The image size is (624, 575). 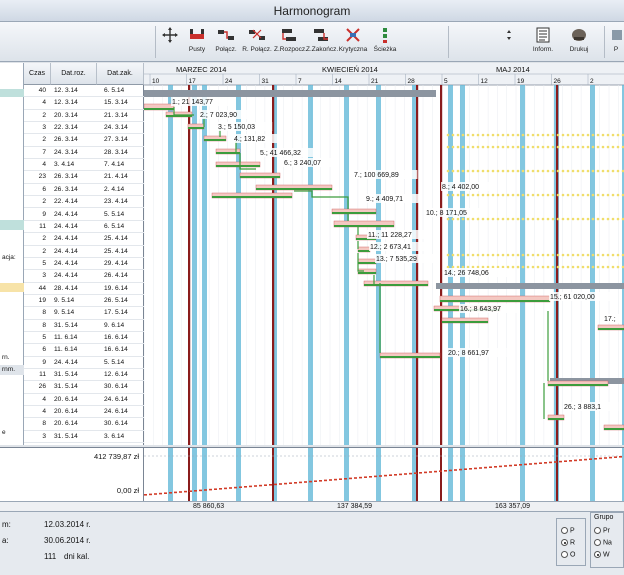 I want to click on print-button: Drukuj, so click(x=579, y=42).